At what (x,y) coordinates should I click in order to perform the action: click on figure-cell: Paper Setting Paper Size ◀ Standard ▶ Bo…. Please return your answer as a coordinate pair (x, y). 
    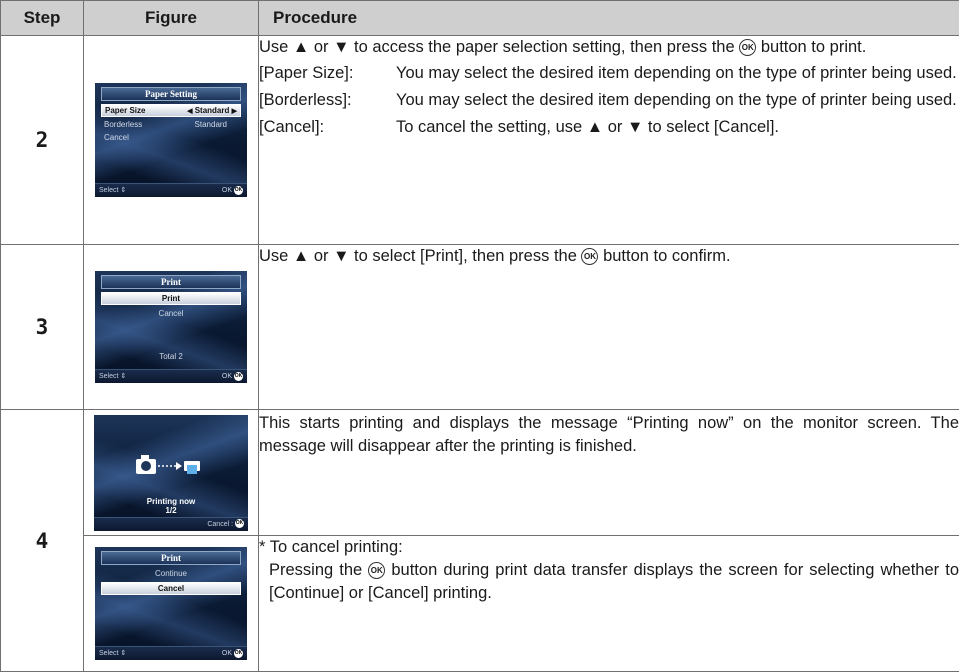
    Looking at the image, I should click on (171, 140).